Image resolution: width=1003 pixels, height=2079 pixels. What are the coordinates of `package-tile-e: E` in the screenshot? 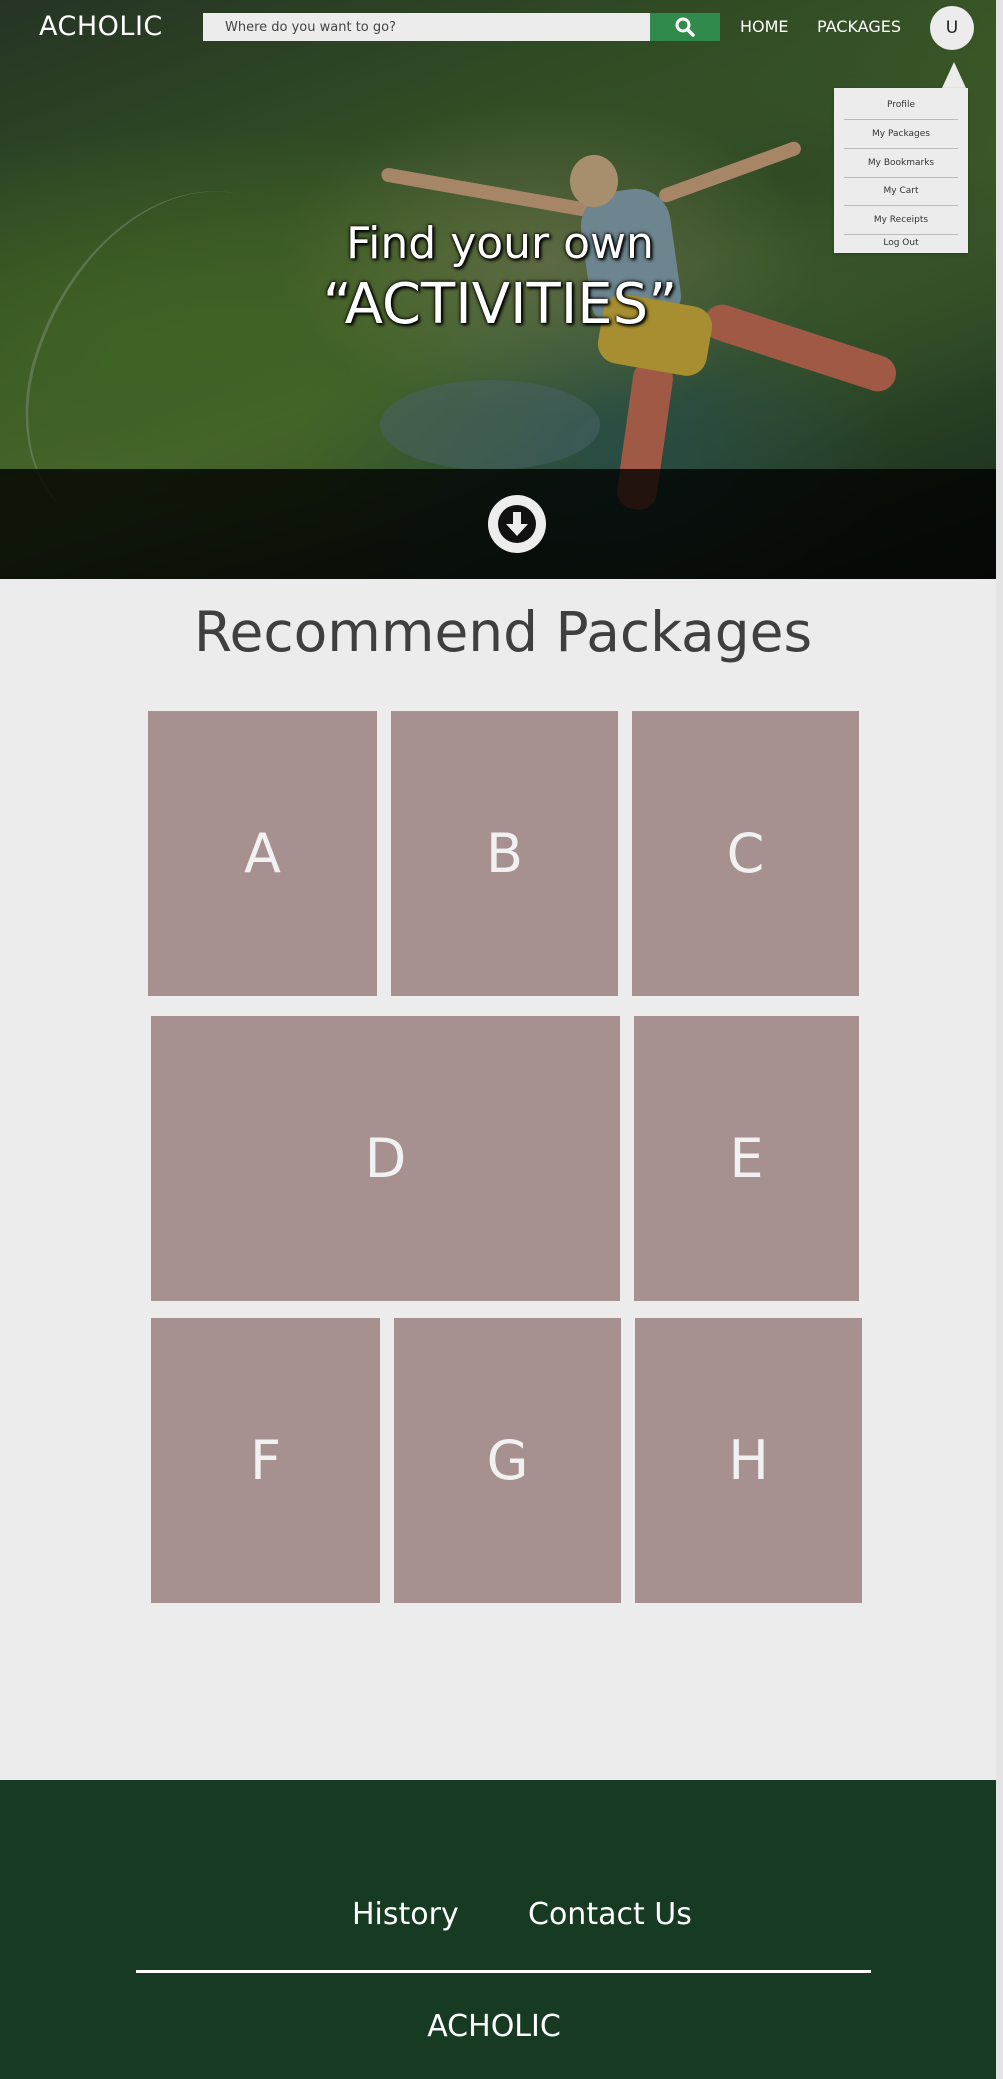 It's located at (746, 1158).